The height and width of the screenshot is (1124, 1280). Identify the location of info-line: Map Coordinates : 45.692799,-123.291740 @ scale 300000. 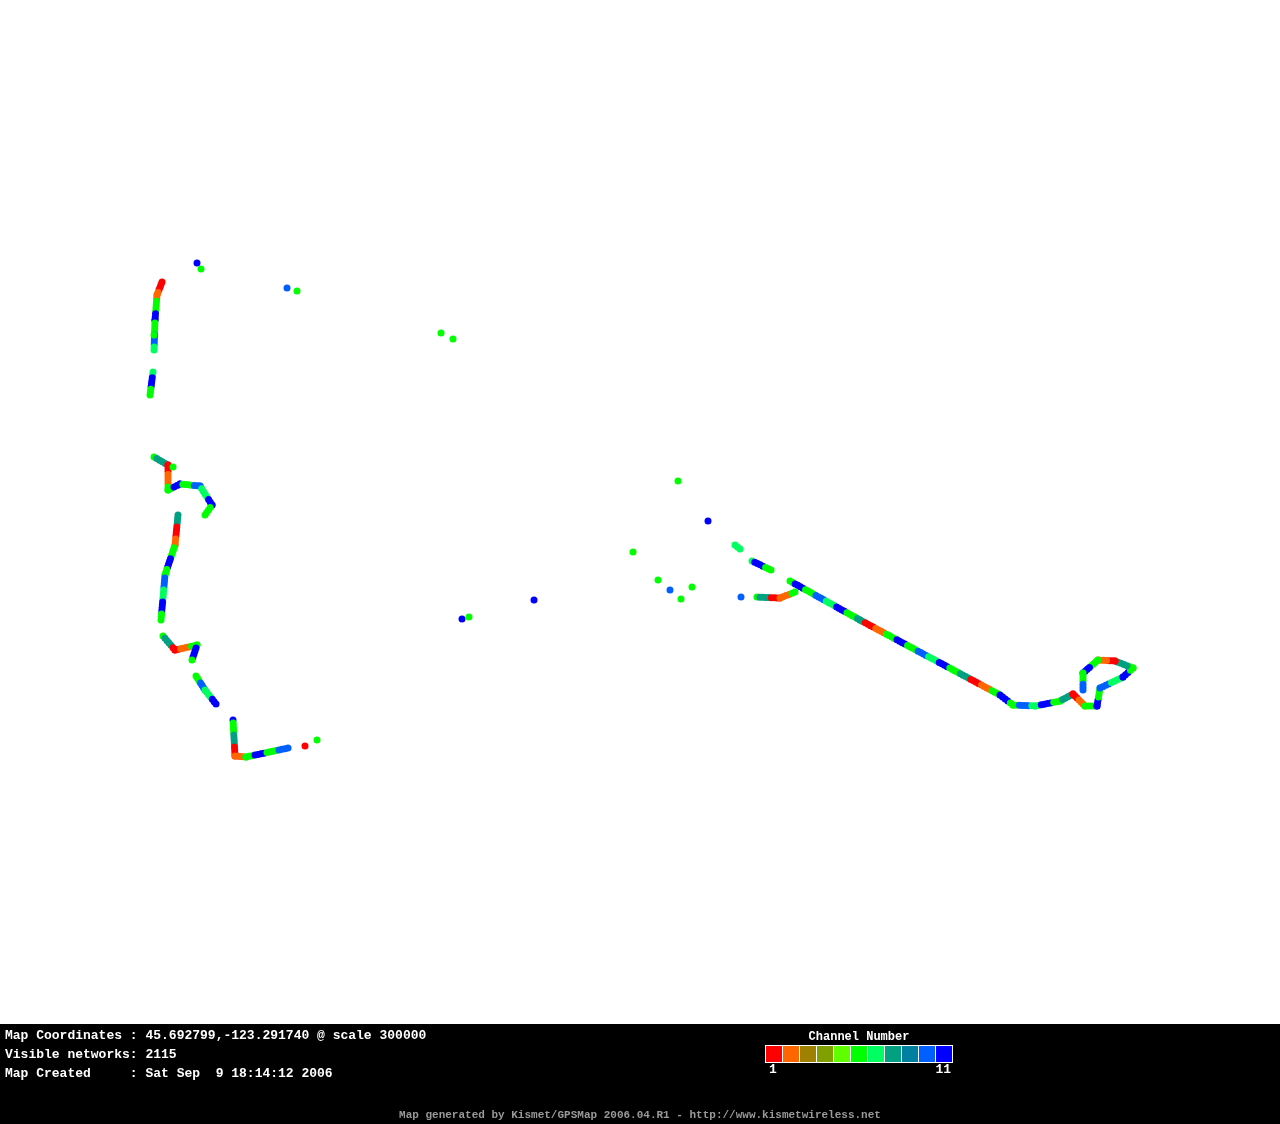
(216, 1036).